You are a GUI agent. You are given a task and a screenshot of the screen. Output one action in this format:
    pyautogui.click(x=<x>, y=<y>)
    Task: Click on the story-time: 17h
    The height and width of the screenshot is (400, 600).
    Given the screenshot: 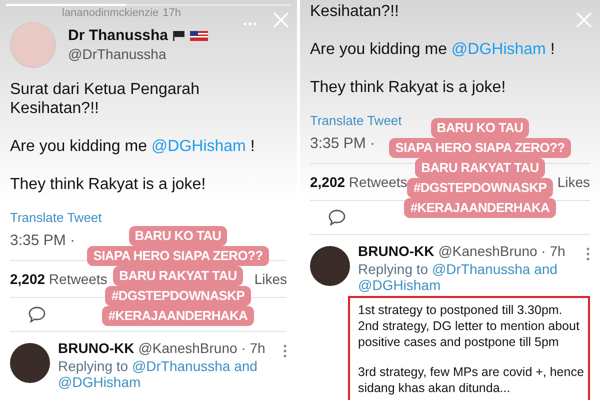 What is the action you would take?
    pyautogui.click(x=171, y=13)
    